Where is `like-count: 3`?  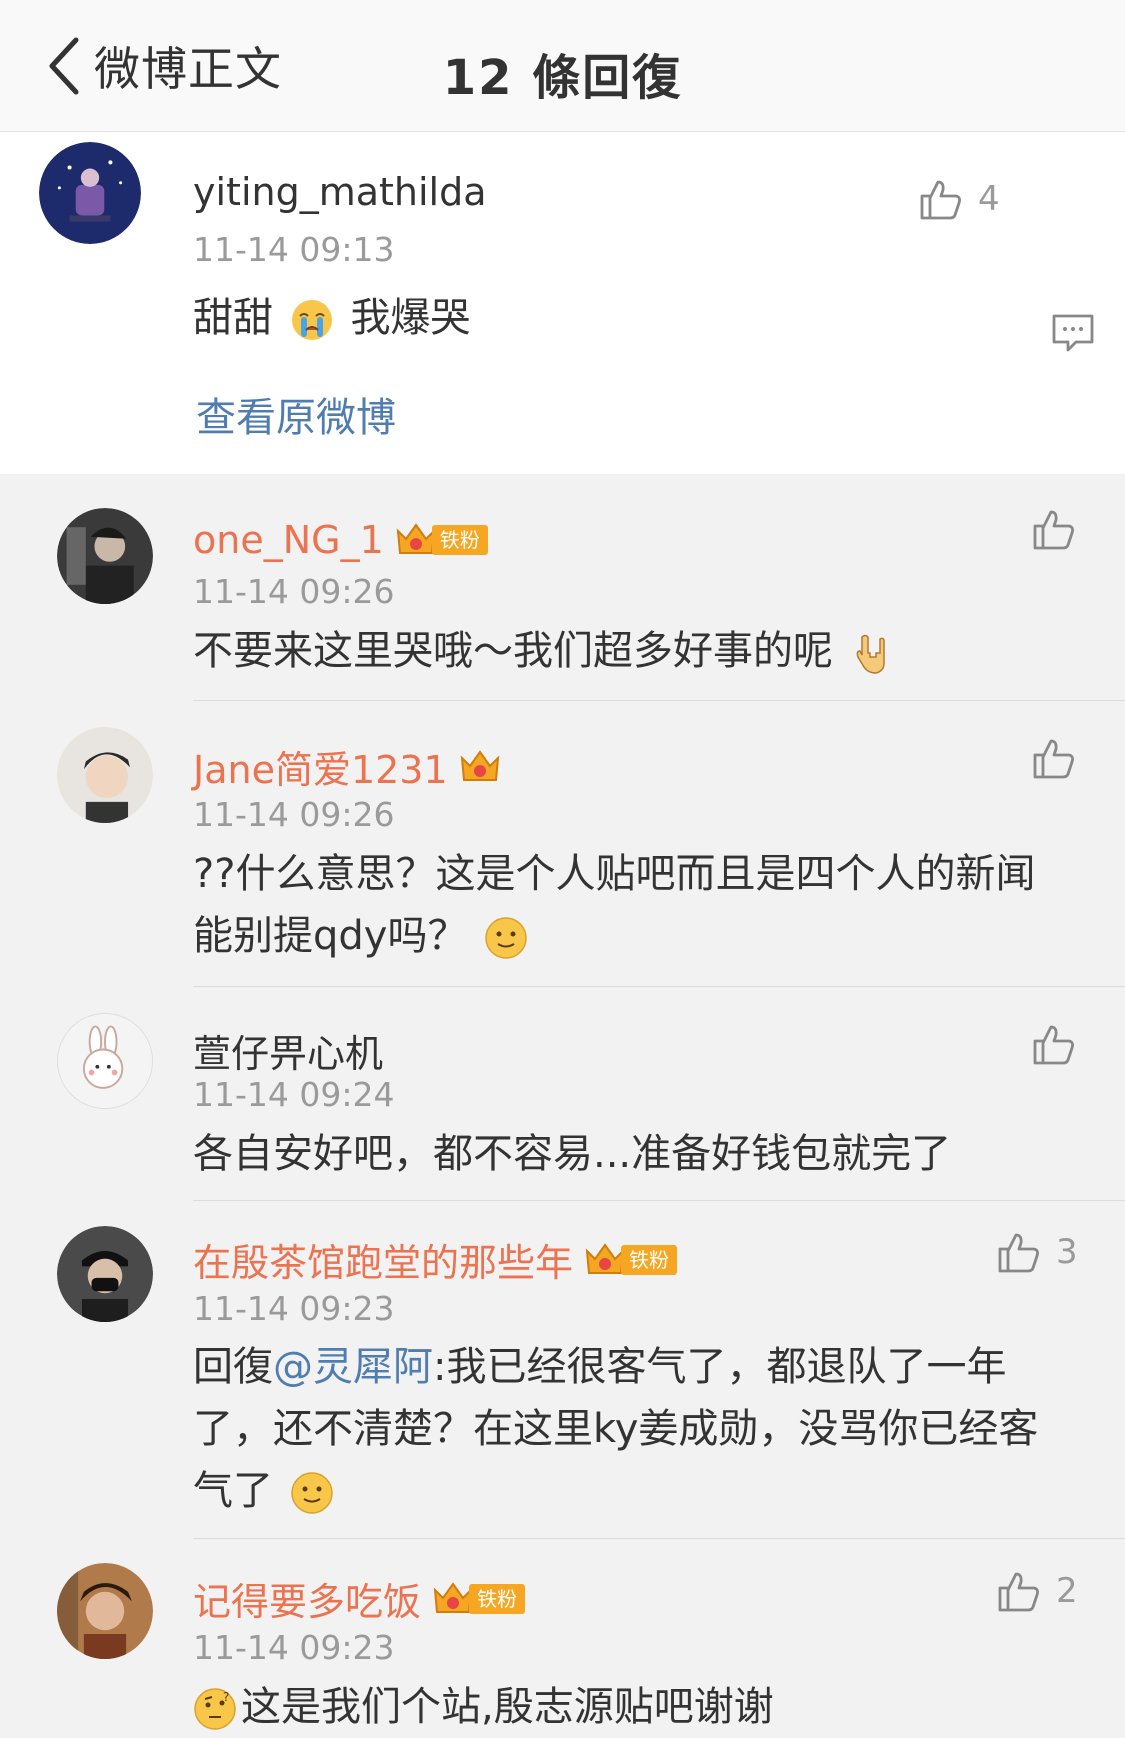
like-count: 3 is located at coordinates (1067, 1252).